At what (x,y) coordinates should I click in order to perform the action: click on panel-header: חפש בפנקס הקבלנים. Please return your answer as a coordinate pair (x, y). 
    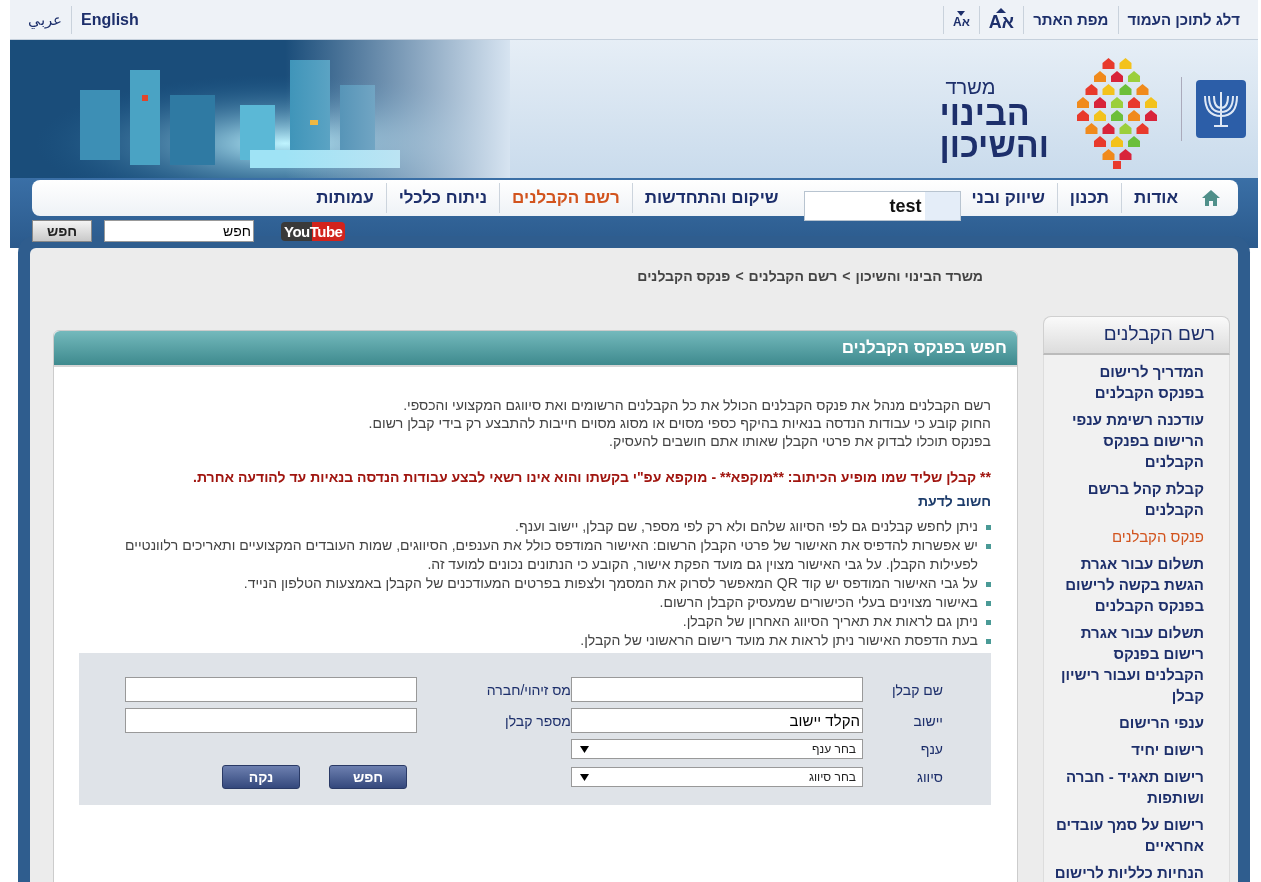
    Looking at the image, I should click on (535, 349).